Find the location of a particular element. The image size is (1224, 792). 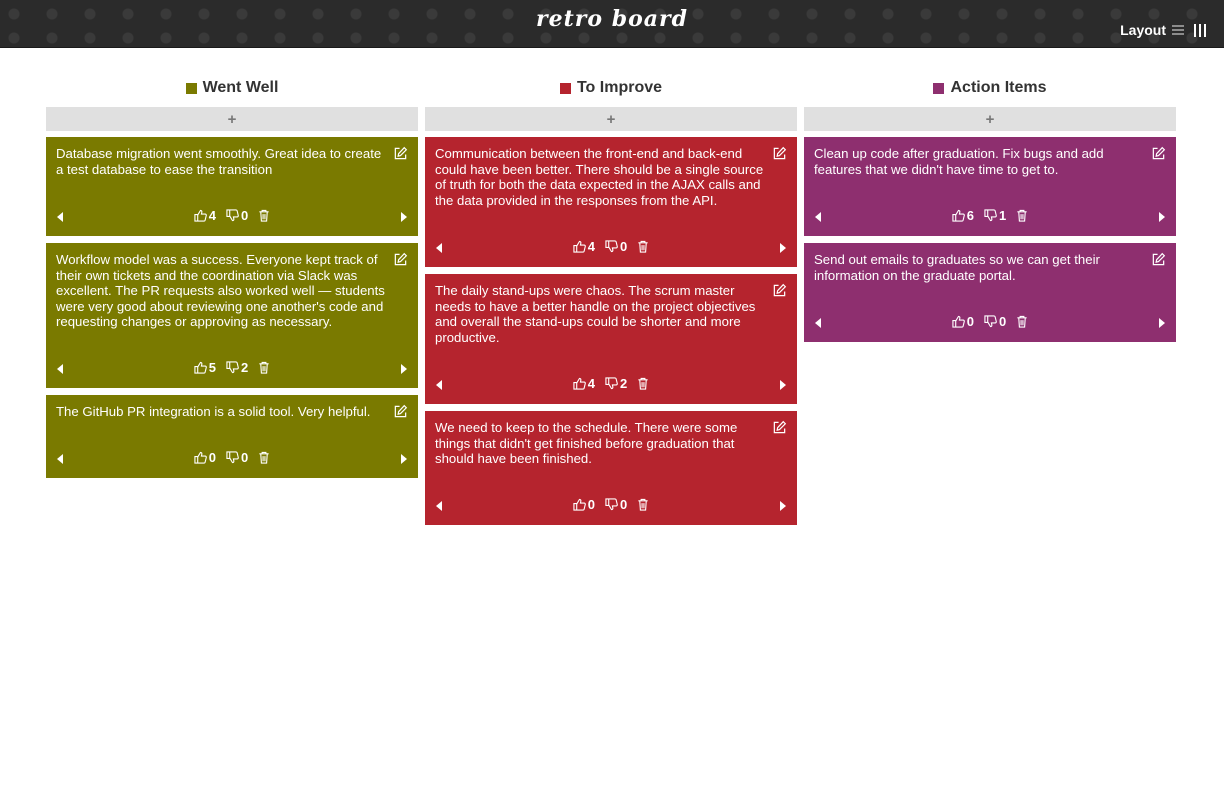

list-layout-icon is located at coordinates (1178, 30).